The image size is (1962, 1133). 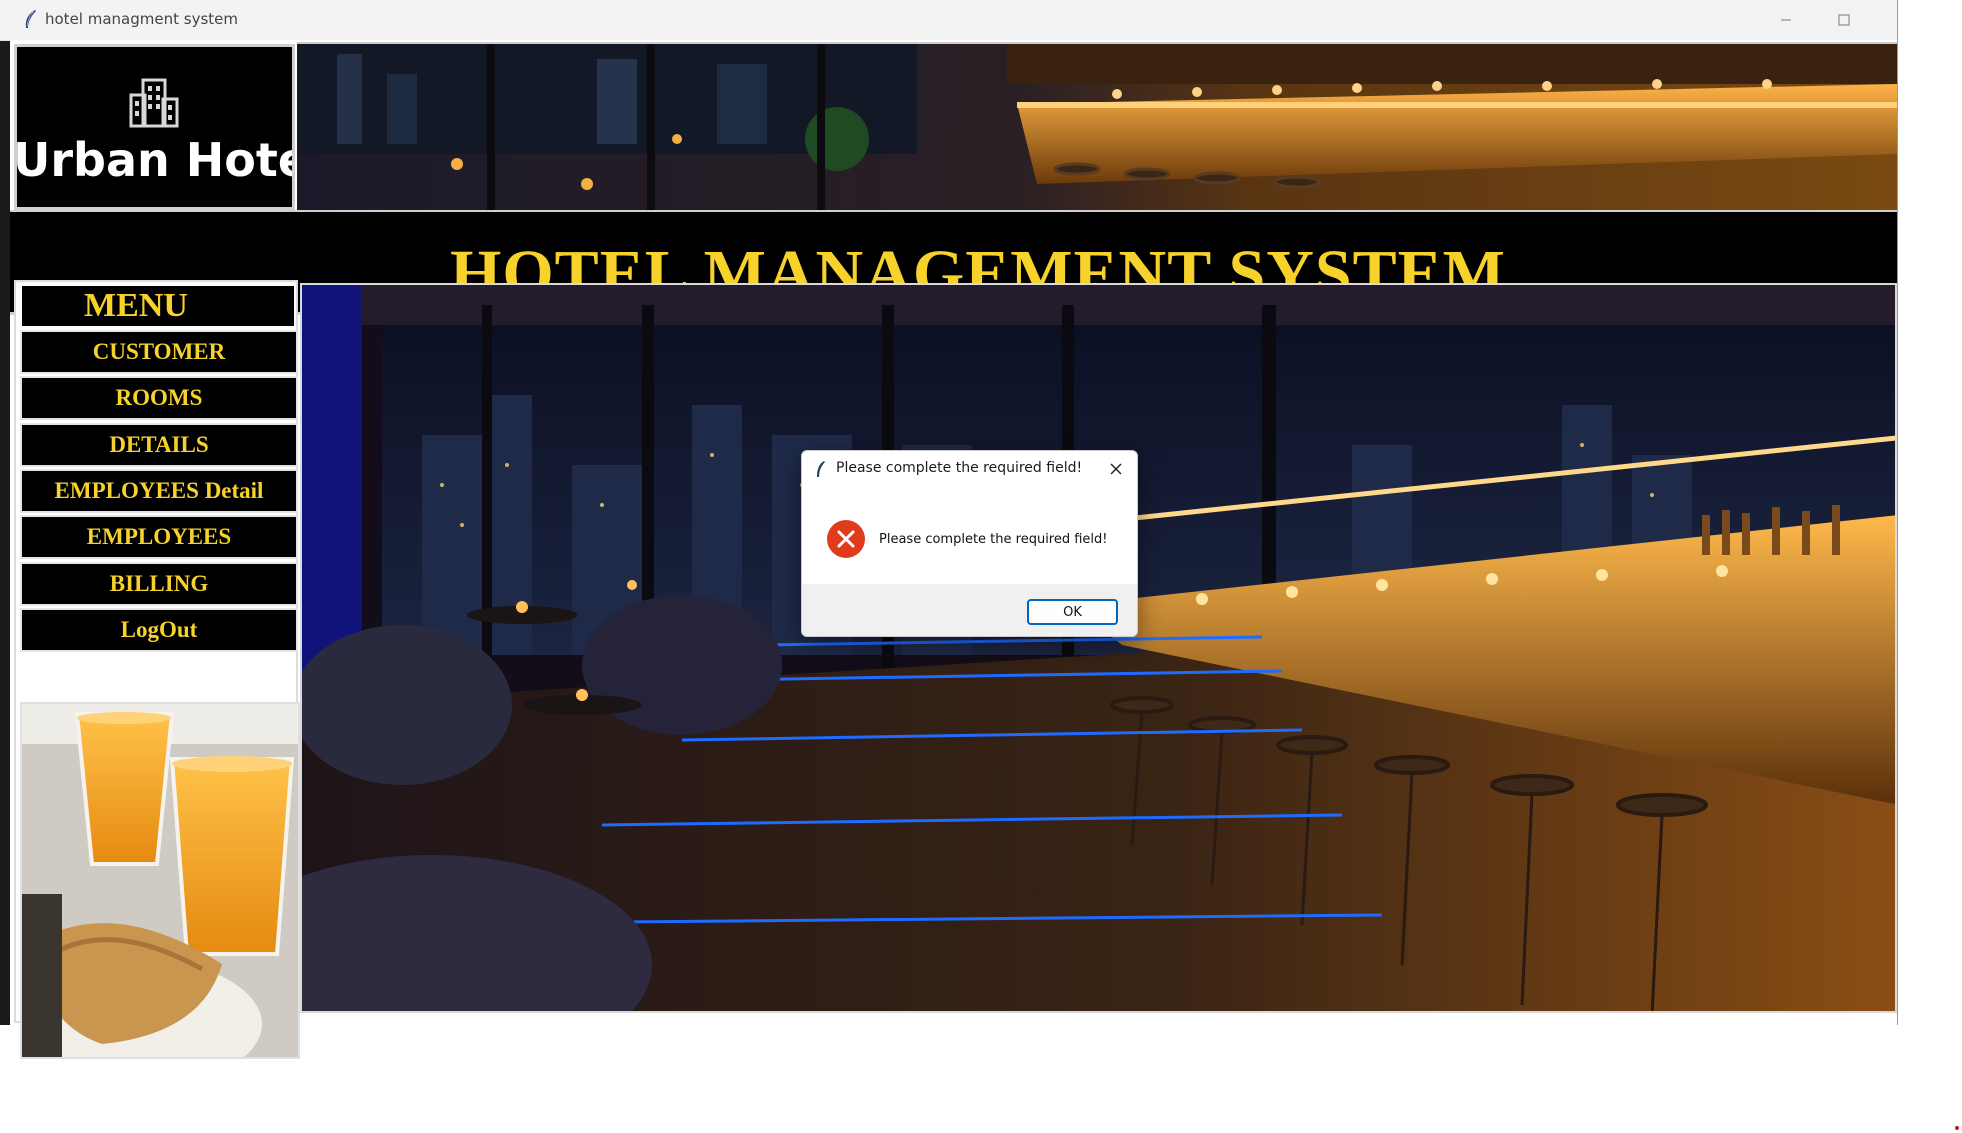 What do you see at coordinates (1072, 612) in the screenshot?
I see `ok-button: OK` at bounding box center [1072, 612].